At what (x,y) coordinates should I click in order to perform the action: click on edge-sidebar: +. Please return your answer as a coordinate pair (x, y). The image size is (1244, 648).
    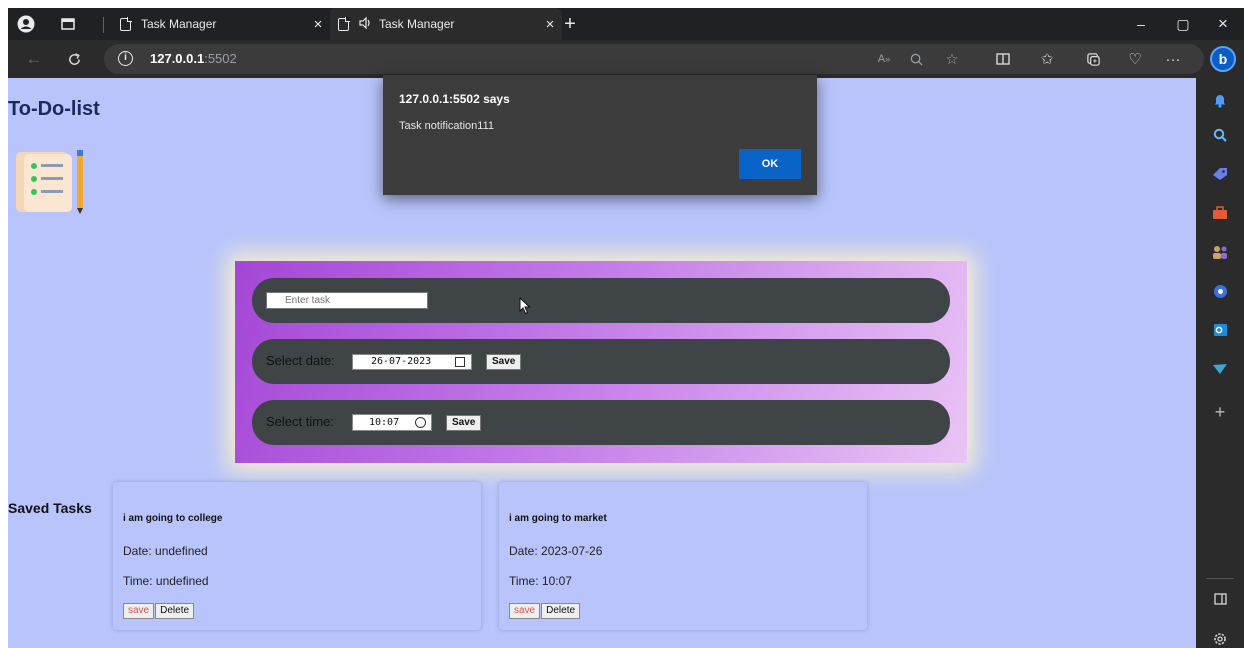
    Looking at the image, I should click on (1220, 363).